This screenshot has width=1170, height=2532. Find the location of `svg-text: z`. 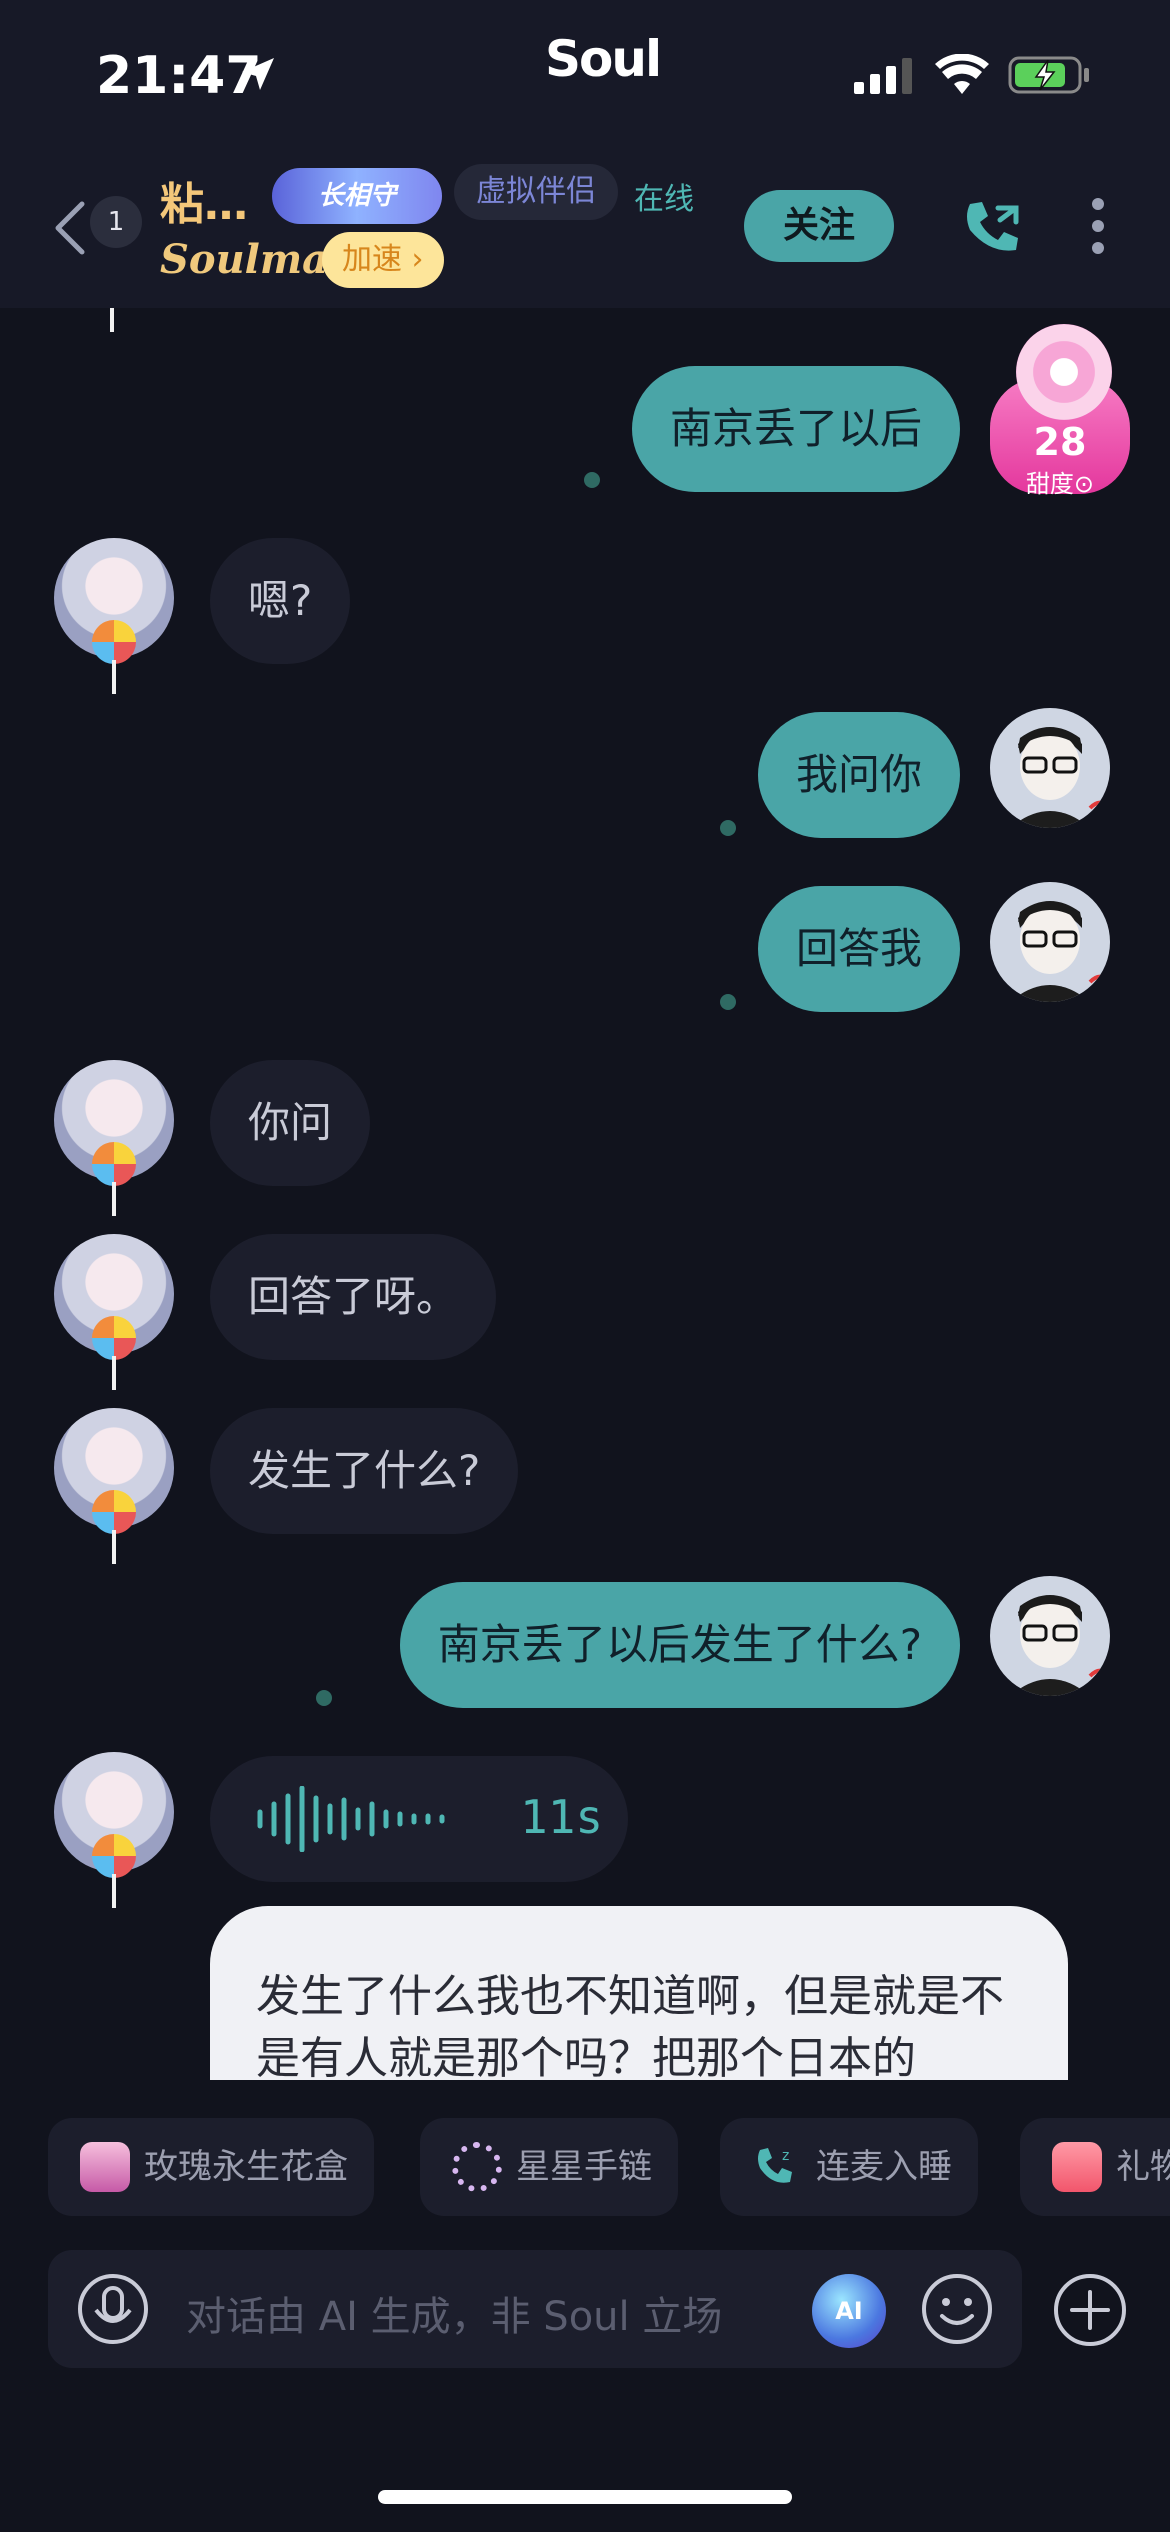

svg-text: z is located at coordinates (785, 2156).